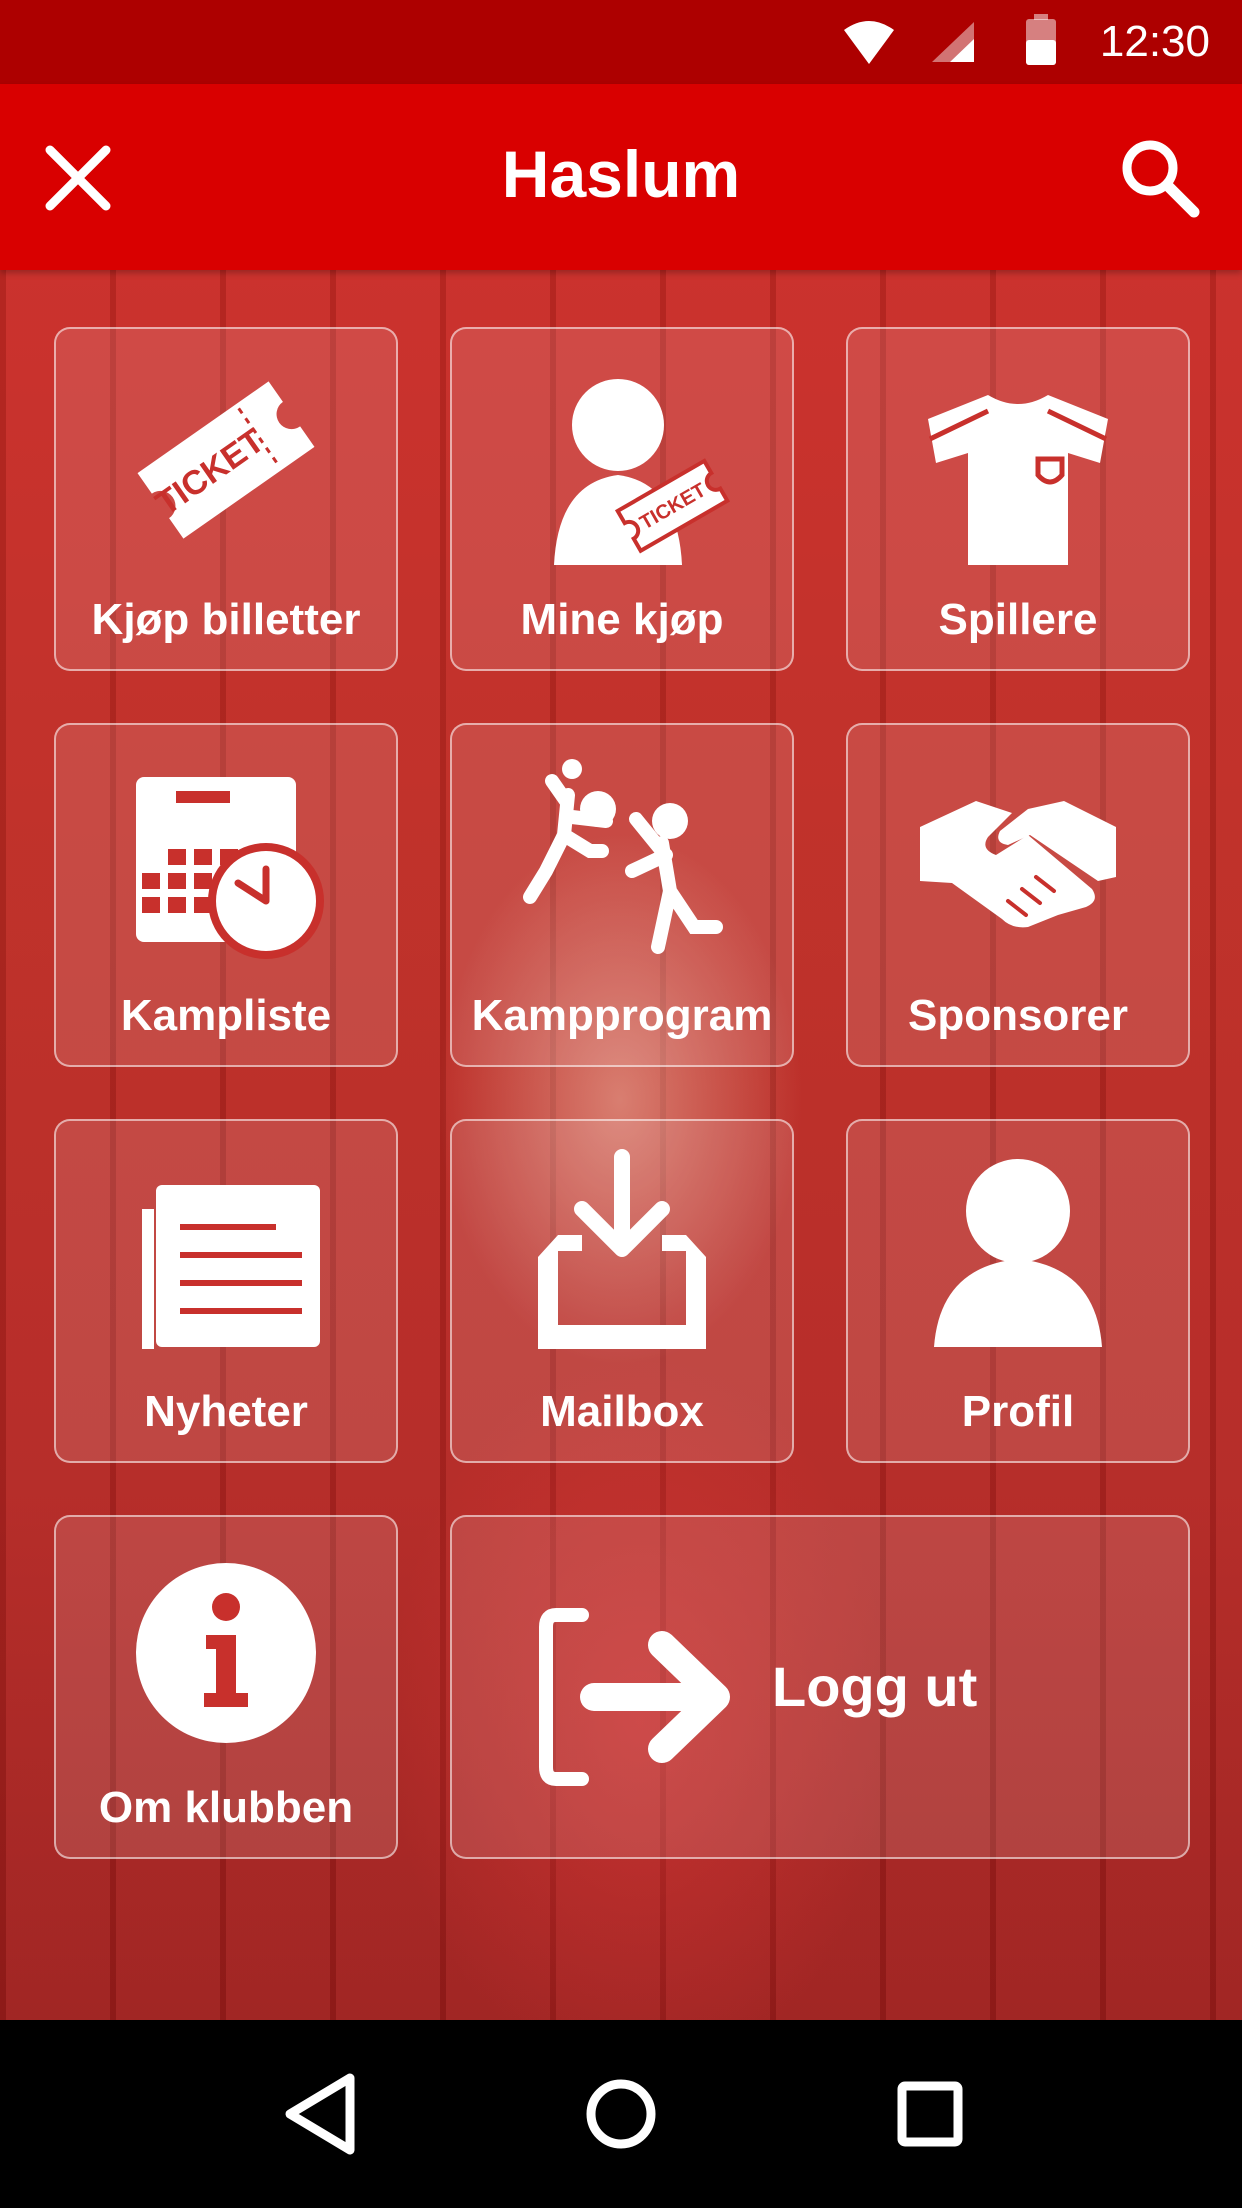 The height and width of the screenshot is (2208, 1242). Describe the element at coordinates (226, 1653) in the screenshot. I see `info-icon` at that location.